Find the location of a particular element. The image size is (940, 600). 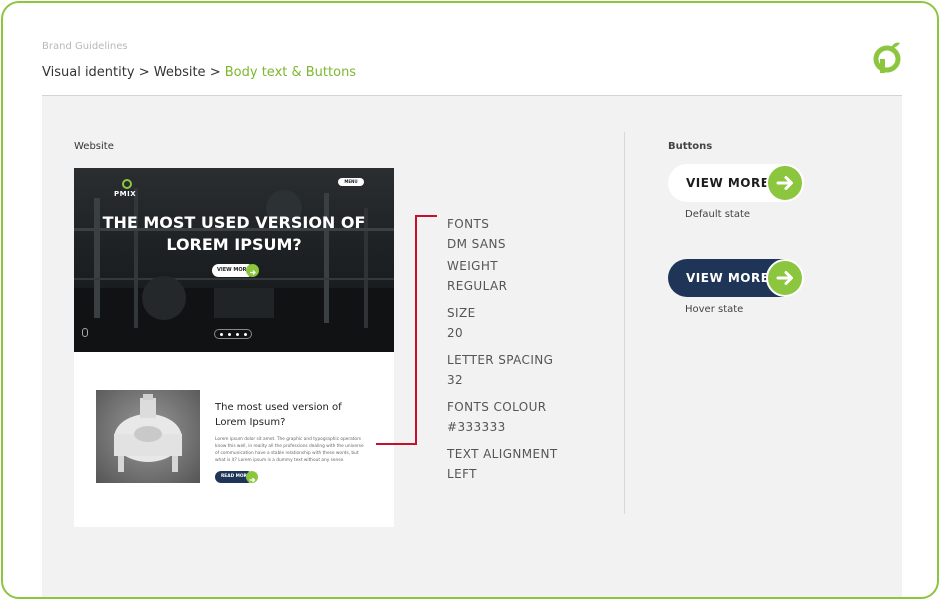

spec-key: SIZE is located at coordinates (461, 313).